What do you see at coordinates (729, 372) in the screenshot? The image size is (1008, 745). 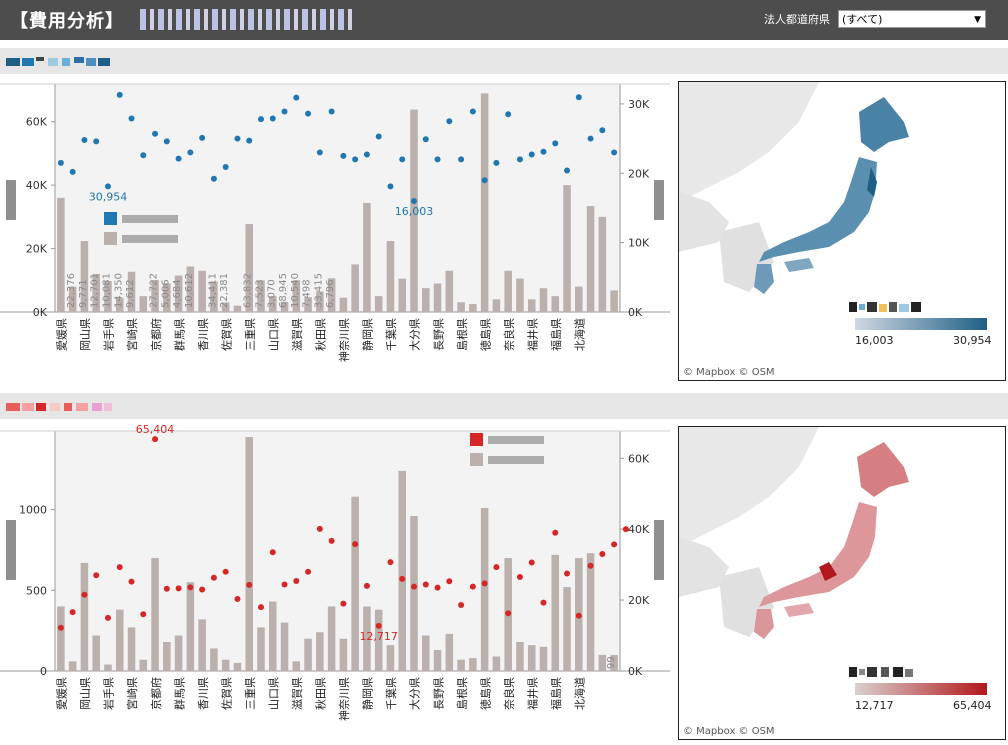 I see `map-credit-1: © Mapbox © OSM` at bounding box center [729, 372].